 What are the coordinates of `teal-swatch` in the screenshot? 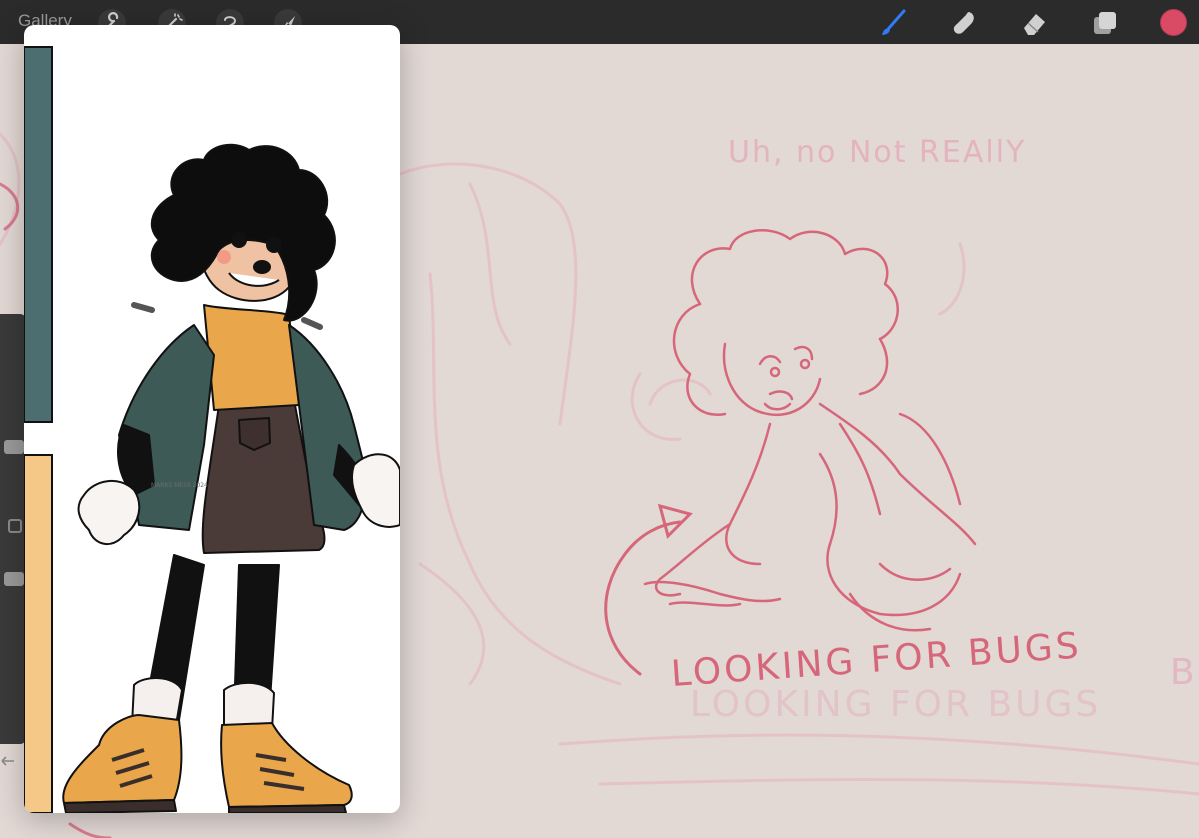 It's located at (38, 234).